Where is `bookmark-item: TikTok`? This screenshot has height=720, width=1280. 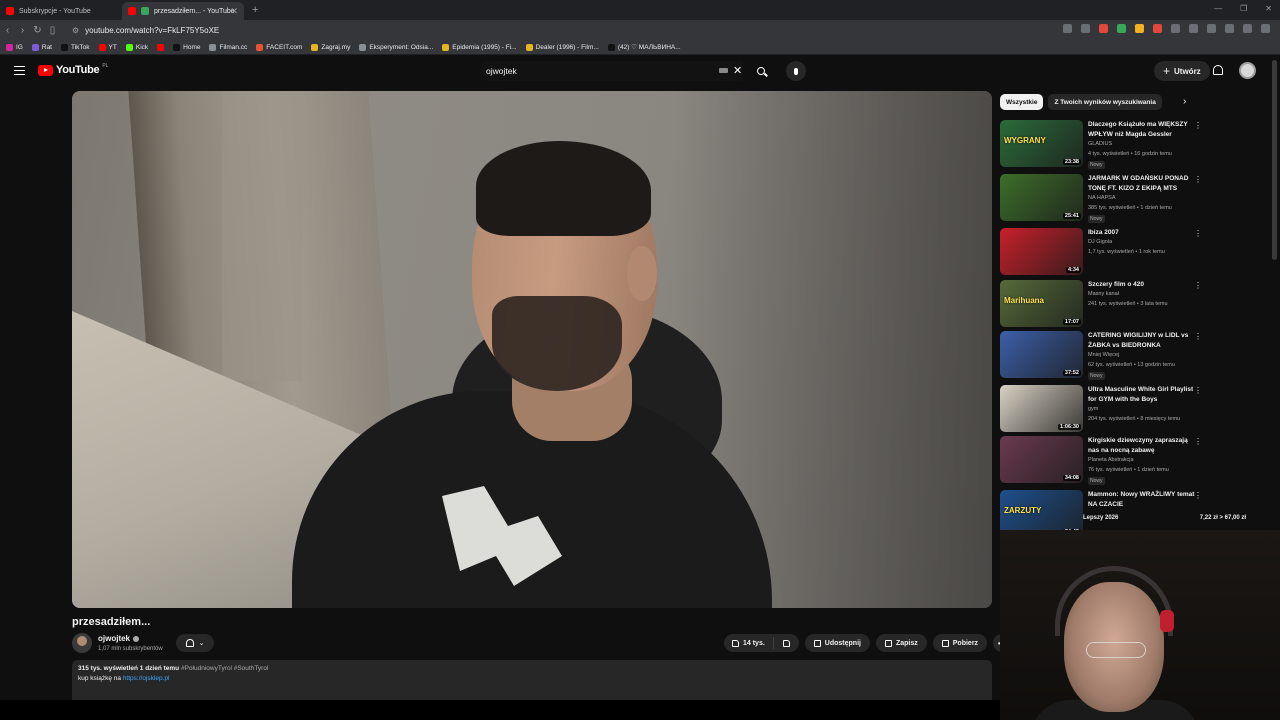
bookmark-item: TikTok is located at coordinates (75, 47).